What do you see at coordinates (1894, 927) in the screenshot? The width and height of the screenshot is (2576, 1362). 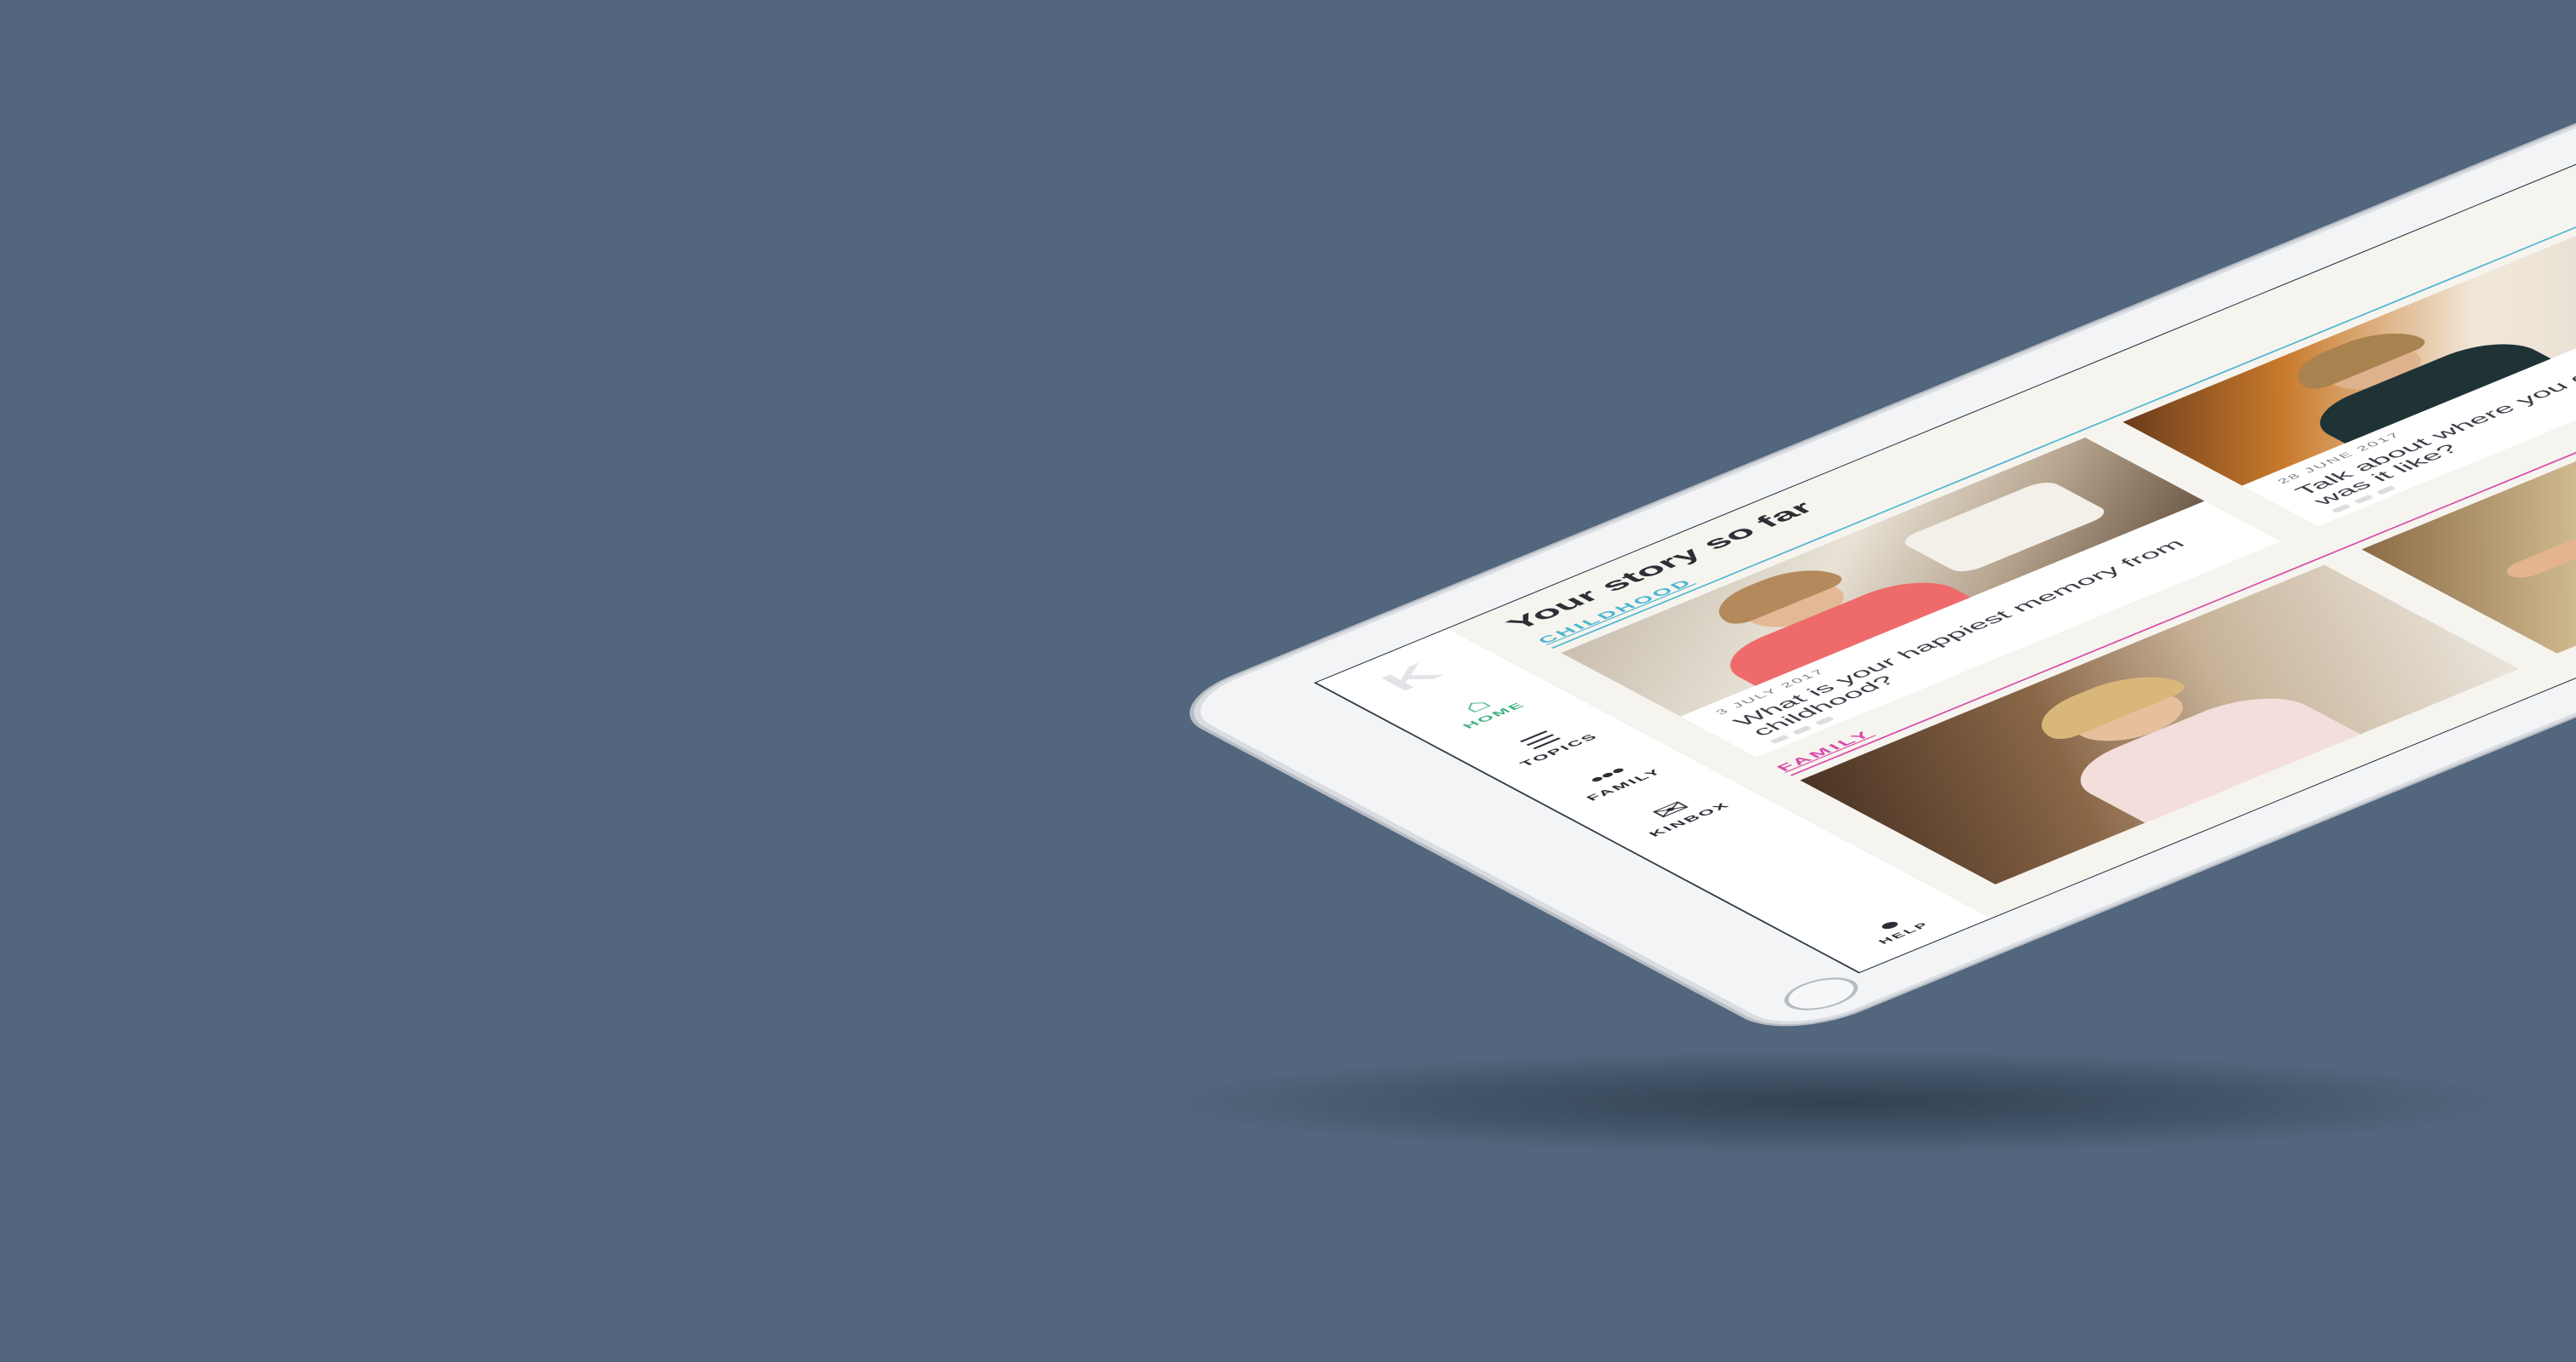 I see `help-button: ● HELP` at bounding box center [1894, 927].